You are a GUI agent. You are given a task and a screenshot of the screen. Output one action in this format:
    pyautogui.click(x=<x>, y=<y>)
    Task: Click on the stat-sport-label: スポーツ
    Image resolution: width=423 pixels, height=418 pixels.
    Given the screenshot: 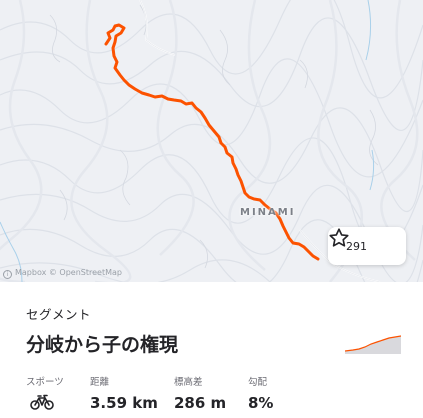 What is the action you would take?
    pyautogui.click(x=45, y=382)
    